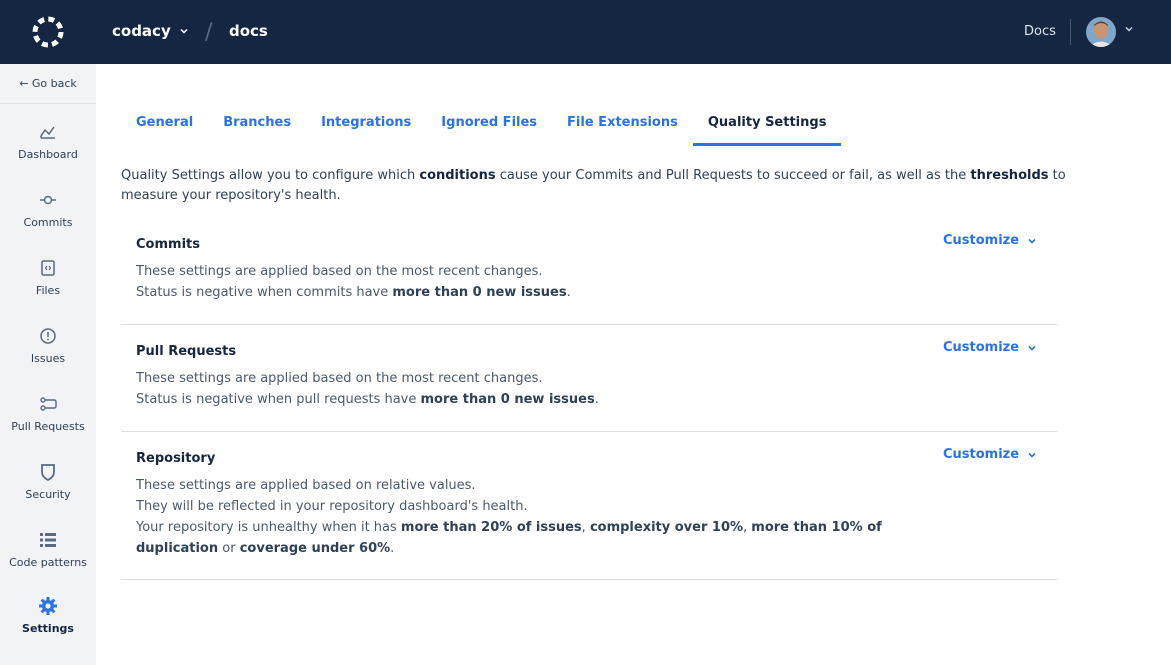 Image resolution: width=1171 pixels, height=665 pixels. Describe the element at coordinates (257, 123) in the screenshot. I see `tab-branches: Branches` at that location.